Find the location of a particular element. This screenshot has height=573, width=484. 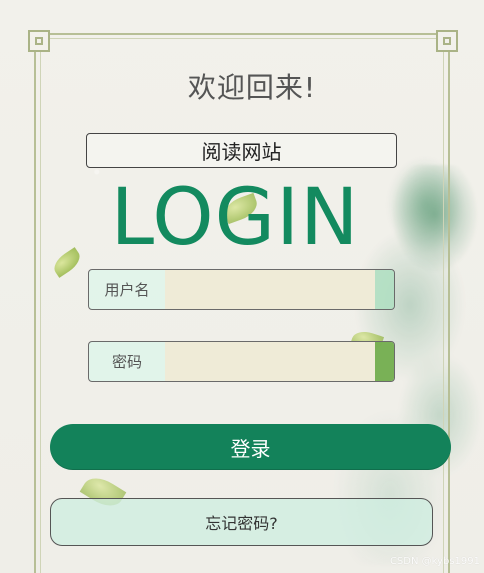

login-button: 登录 is located at coordinates (250, 447).